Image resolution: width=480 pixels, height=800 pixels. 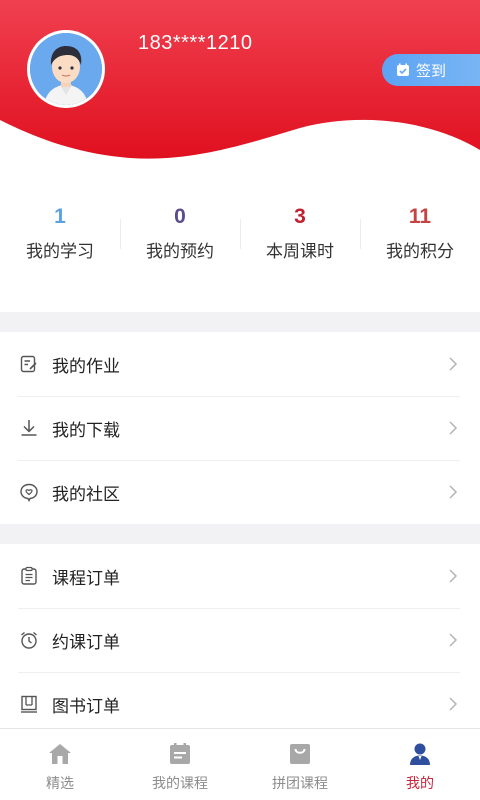 I want to click on bottom-tab-bar: 精选 我的课程 拼团课程 我的, so click(x=240, y=764).